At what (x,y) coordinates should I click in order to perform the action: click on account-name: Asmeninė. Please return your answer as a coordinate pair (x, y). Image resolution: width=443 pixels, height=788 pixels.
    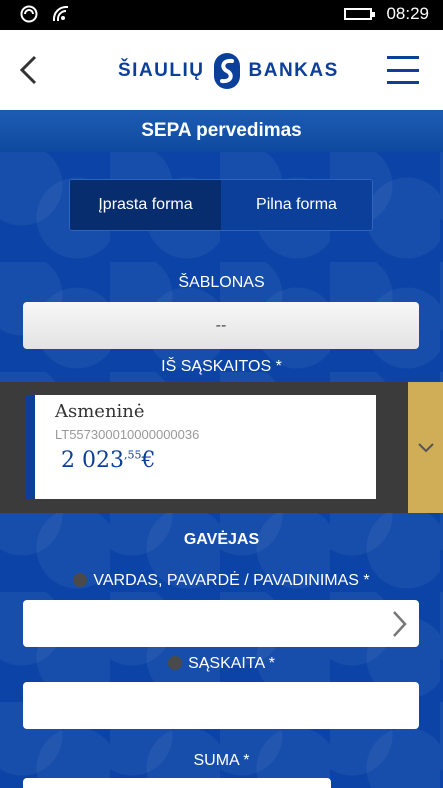
    Looking at the image, I should click on (100, 411).